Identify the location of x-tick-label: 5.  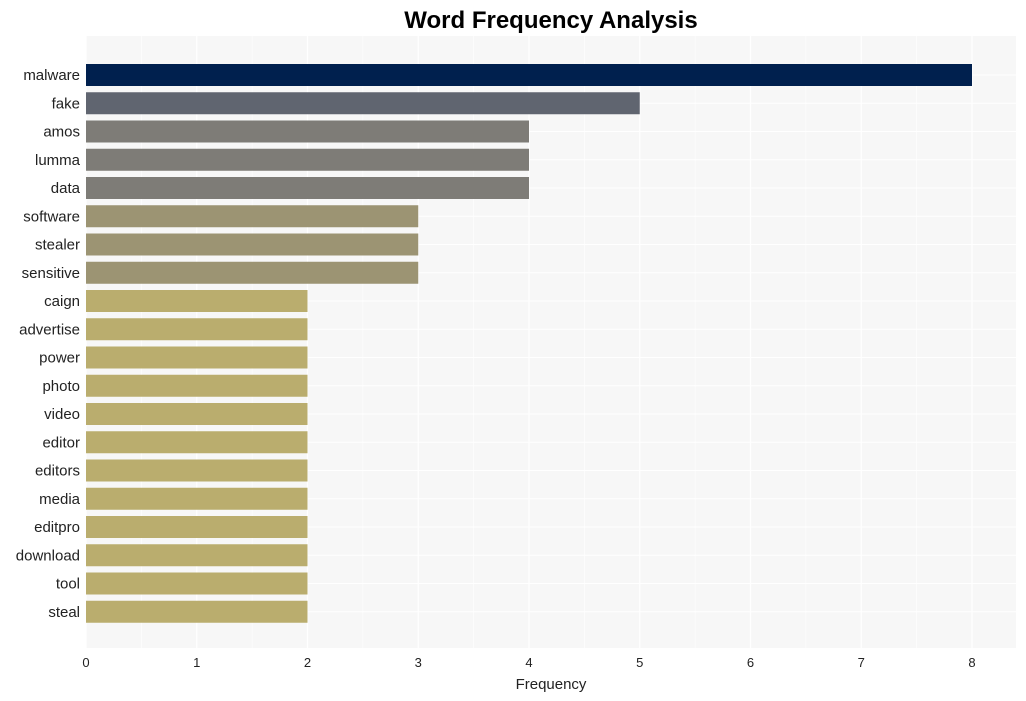
(639, 662).